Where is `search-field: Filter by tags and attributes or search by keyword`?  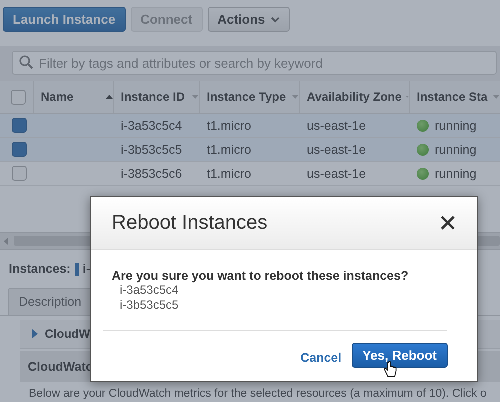 search-field: Filter by tags and attributes or search by keyword is located at coordinates (254, 63).